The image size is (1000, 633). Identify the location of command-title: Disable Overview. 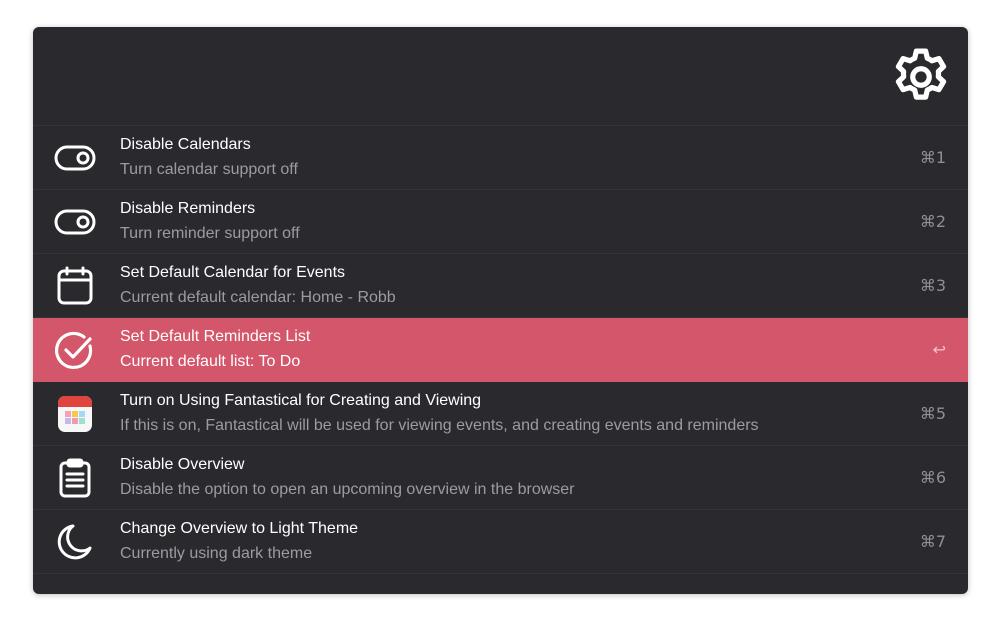
(182, 464).